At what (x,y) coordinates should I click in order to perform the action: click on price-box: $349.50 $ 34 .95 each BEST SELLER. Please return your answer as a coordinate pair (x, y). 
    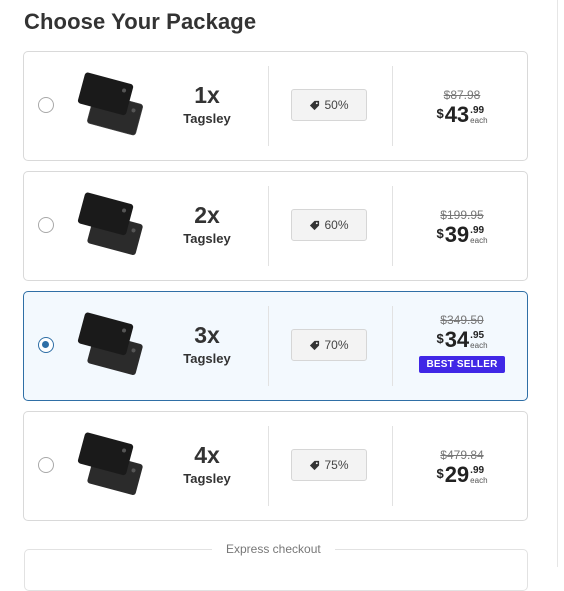
    Looking at the image, I should click on (462, 343).